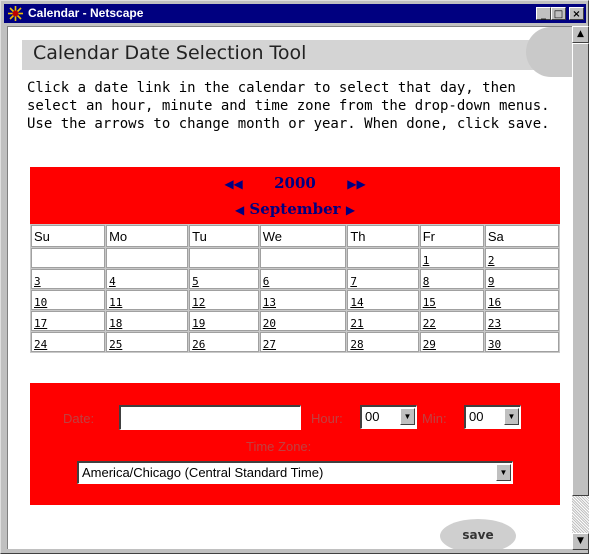 This screenshot has width=589, height=554. Describe the element at coordinates (503, 472) in the screenshot. I see `timezone-dropdown-button: ▼` at that location.